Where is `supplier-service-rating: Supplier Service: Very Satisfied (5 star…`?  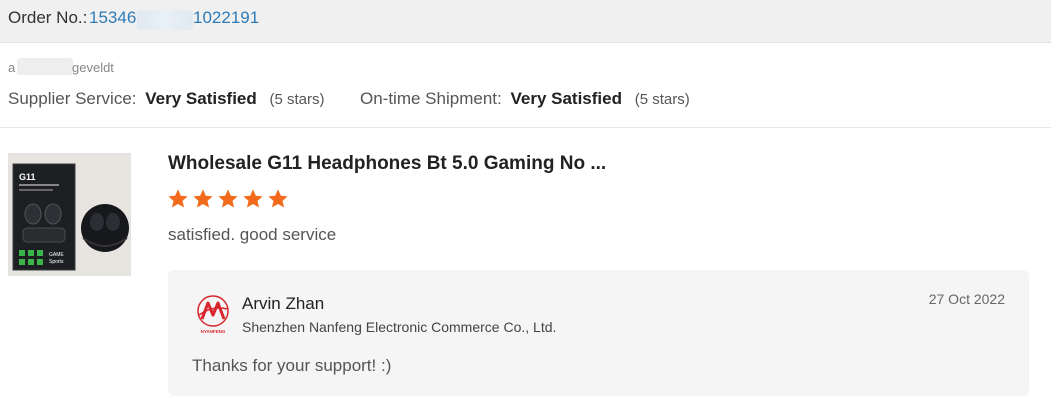
supplier-service-rating: Supplier Service: Very Satisfied (5 star… is located at coordinates (166, 99).